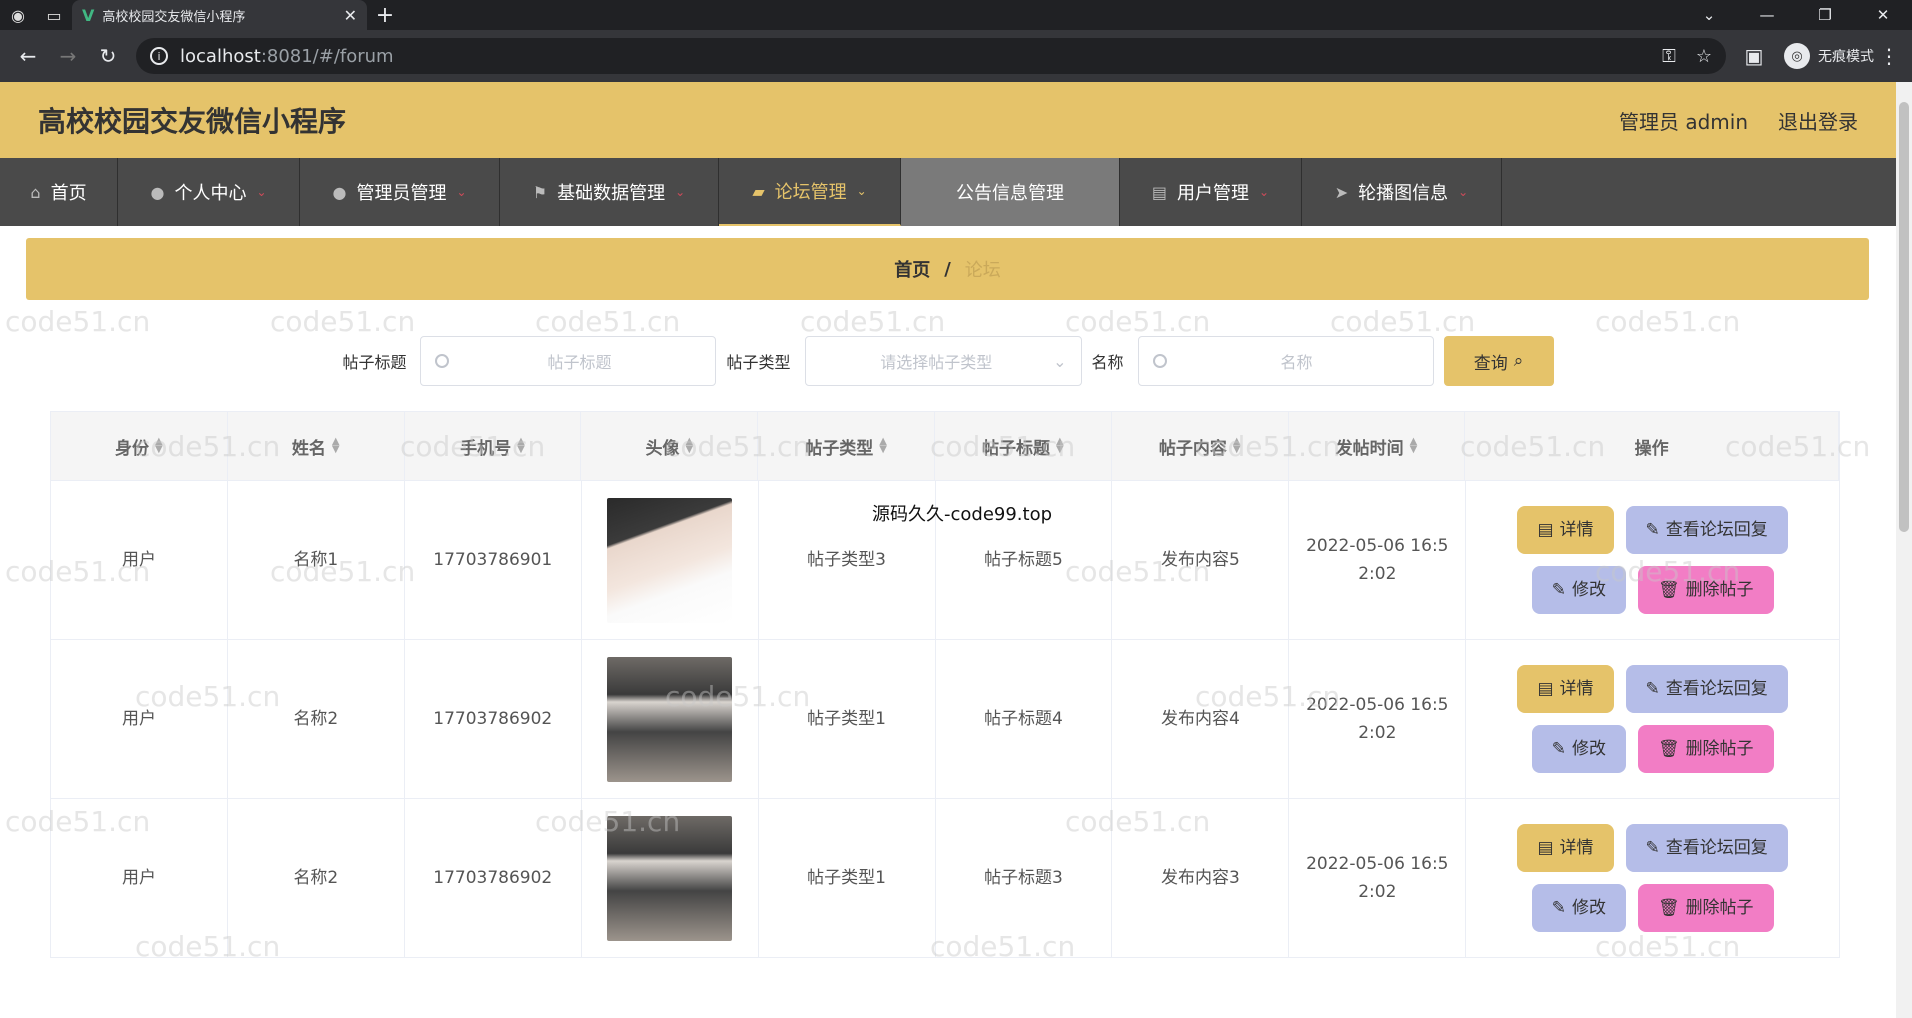  Describe the element at coordinates (1754, 56) in the screenshot. I see `sidepanel-icon: ▣` at that location.